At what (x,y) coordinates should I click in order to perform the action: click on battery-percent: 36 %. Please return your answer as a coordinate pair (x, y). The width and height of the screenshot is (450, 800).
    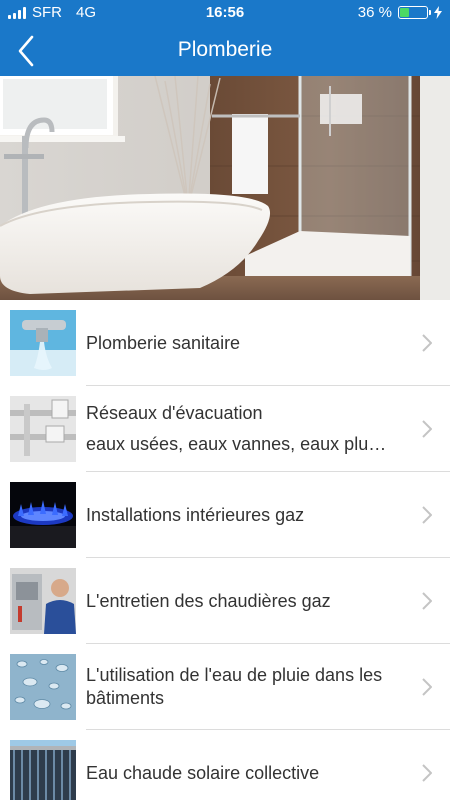
    Looking at the image, I should click on (374, 12).